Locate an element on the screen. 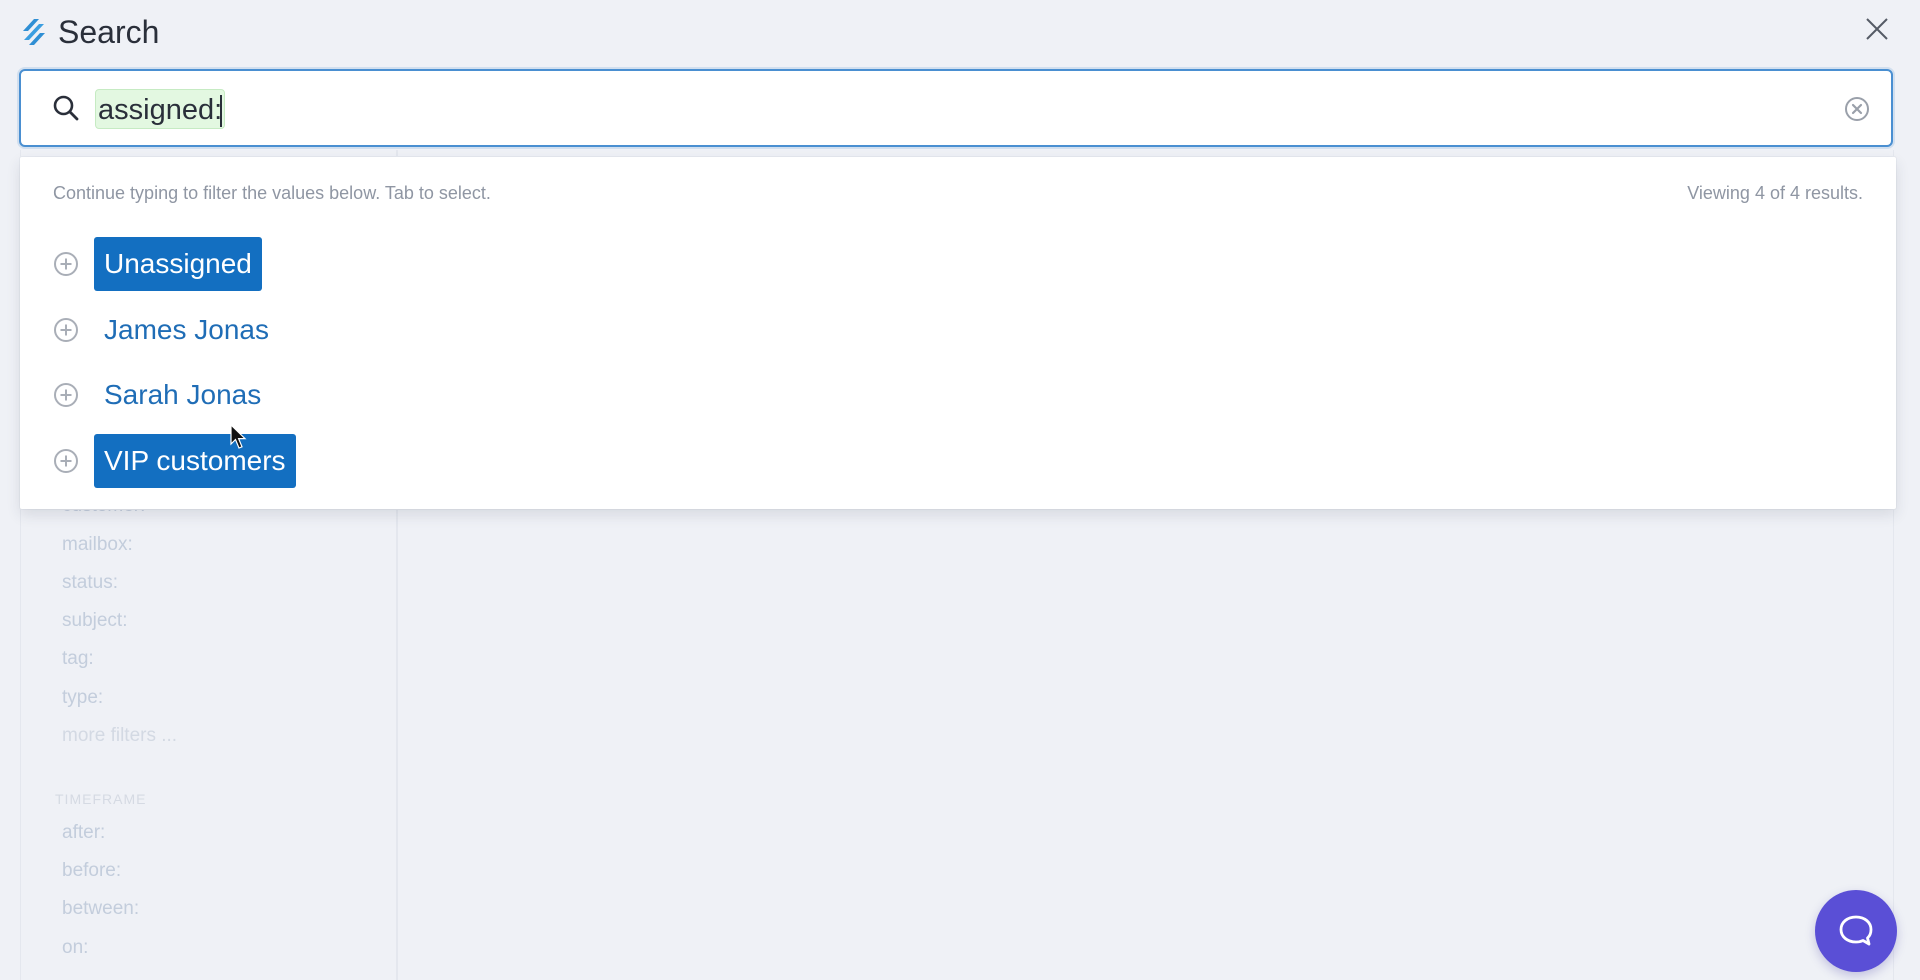  mouse-cursor-icon is located at coordinates (238, 436).